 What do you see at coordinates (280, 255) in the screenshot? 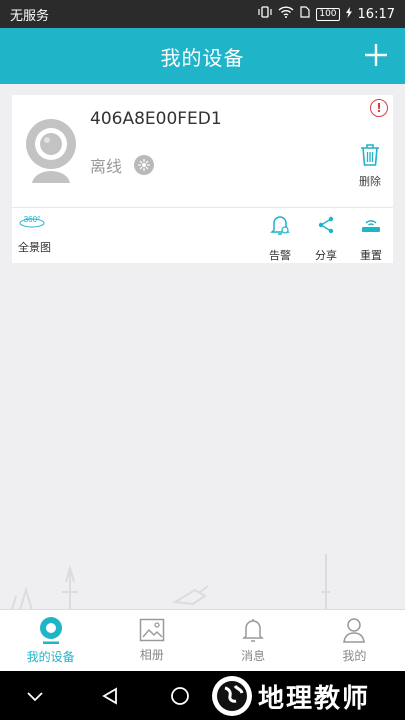
I see `alarm-label: 告警` at bounding box center [280, 255].